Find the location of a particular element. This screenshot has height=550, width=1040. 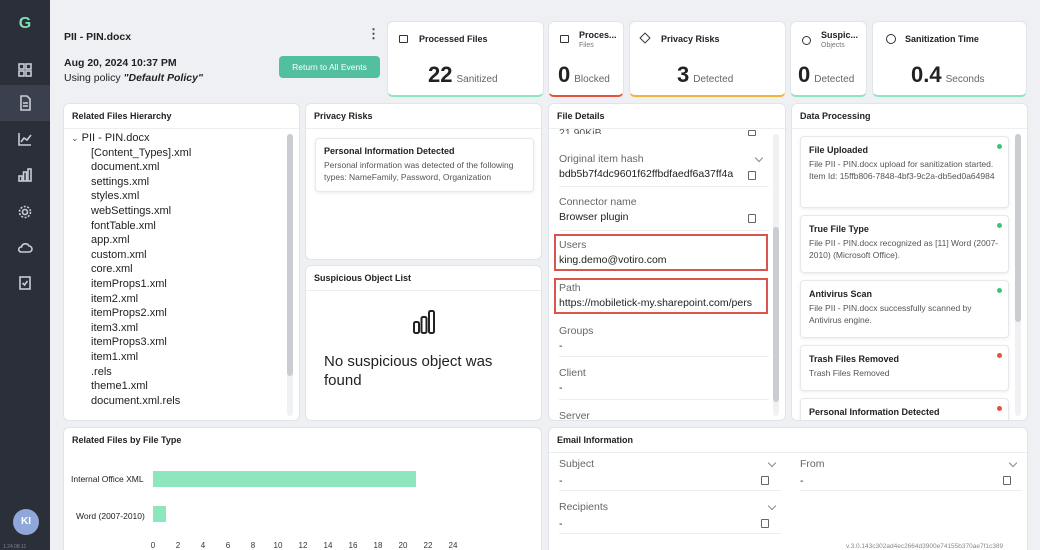

cloud-icon is located at coordinates (25, 248).